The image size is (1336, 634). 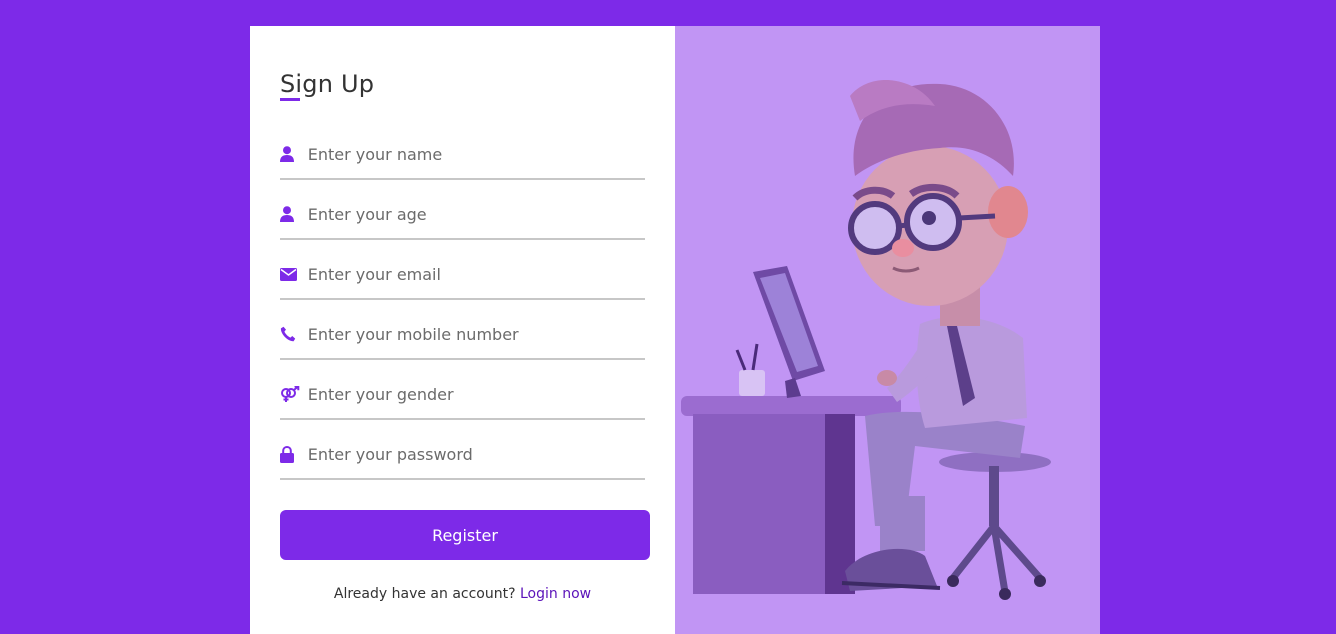 What do you see at coordinates (476, 454) in the screenshot?
I see `password-input` at bounding box center [476, 454].